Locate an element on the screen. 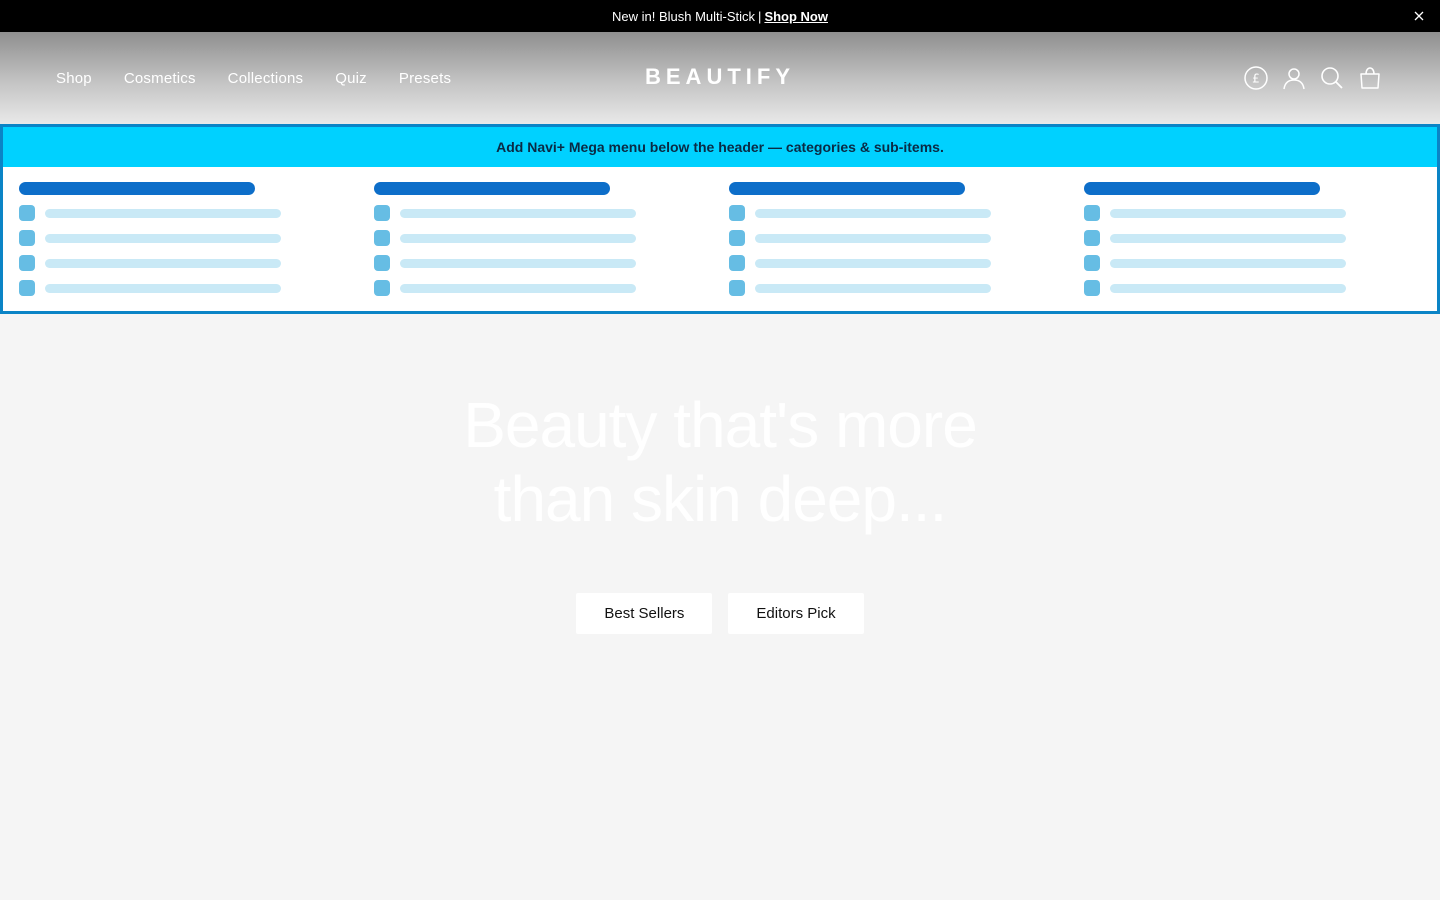 This screenshot has height=900, width=1440. close-icon is located at coordinates (1419, 16).